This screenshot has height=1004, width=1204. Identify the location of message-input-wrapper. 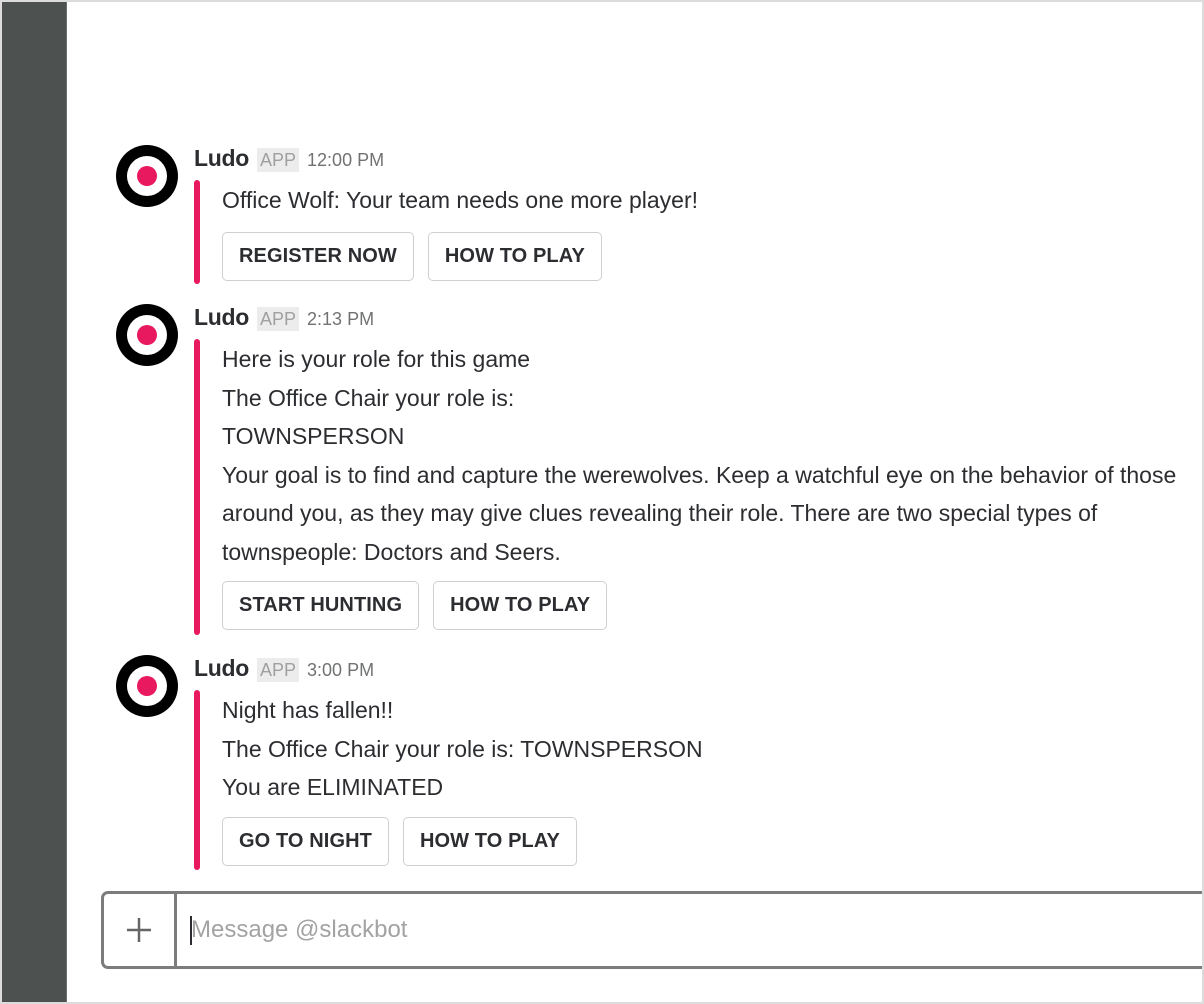
(689, 930).